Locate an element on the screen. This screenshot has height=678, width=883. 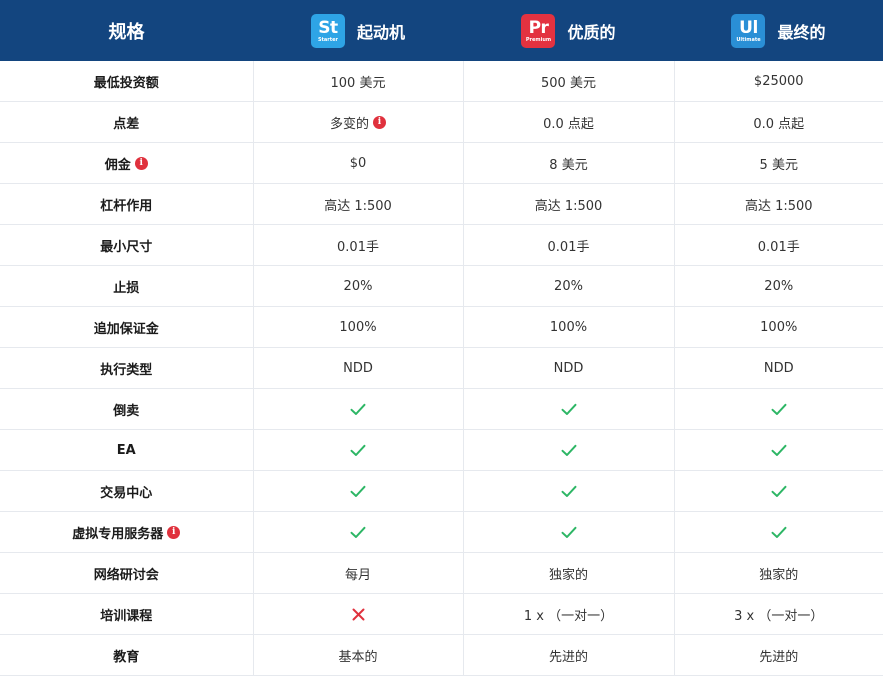
row-label-cell: 交易中心 is located at coordinates (126, 491).